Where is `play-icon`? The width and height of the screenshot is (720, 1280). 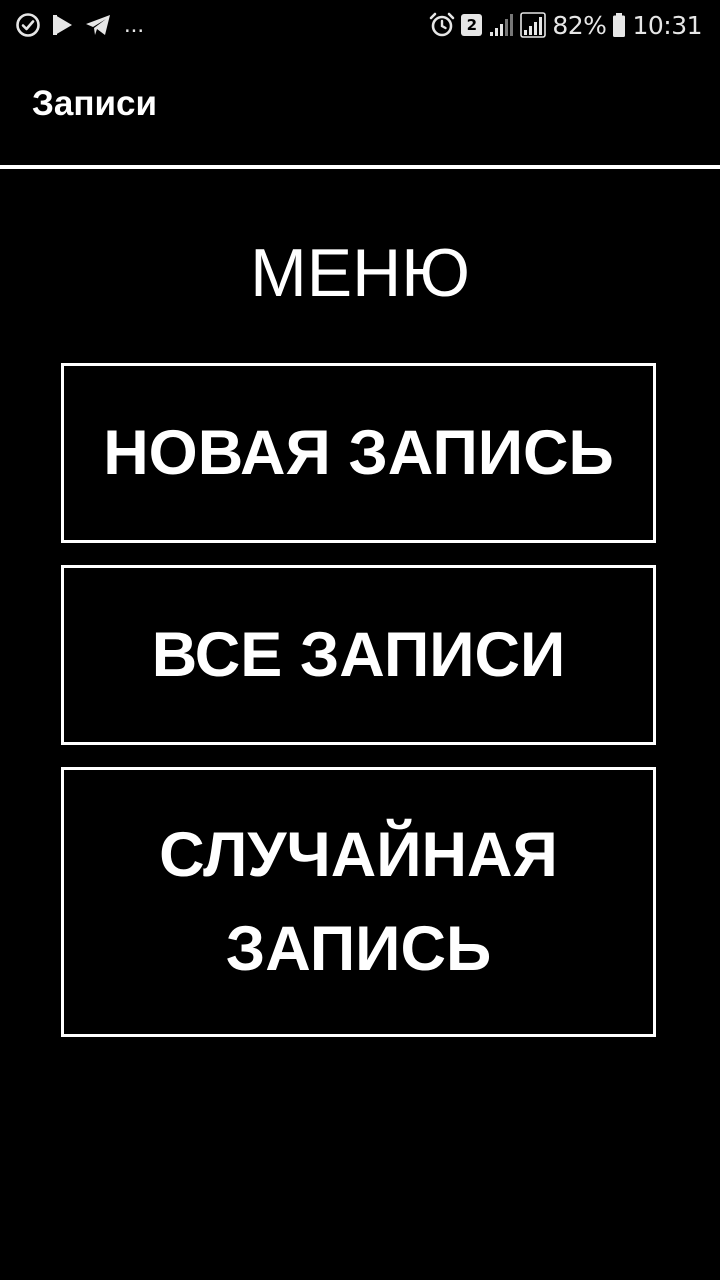
play-icon is located at coordinates (63, 25).